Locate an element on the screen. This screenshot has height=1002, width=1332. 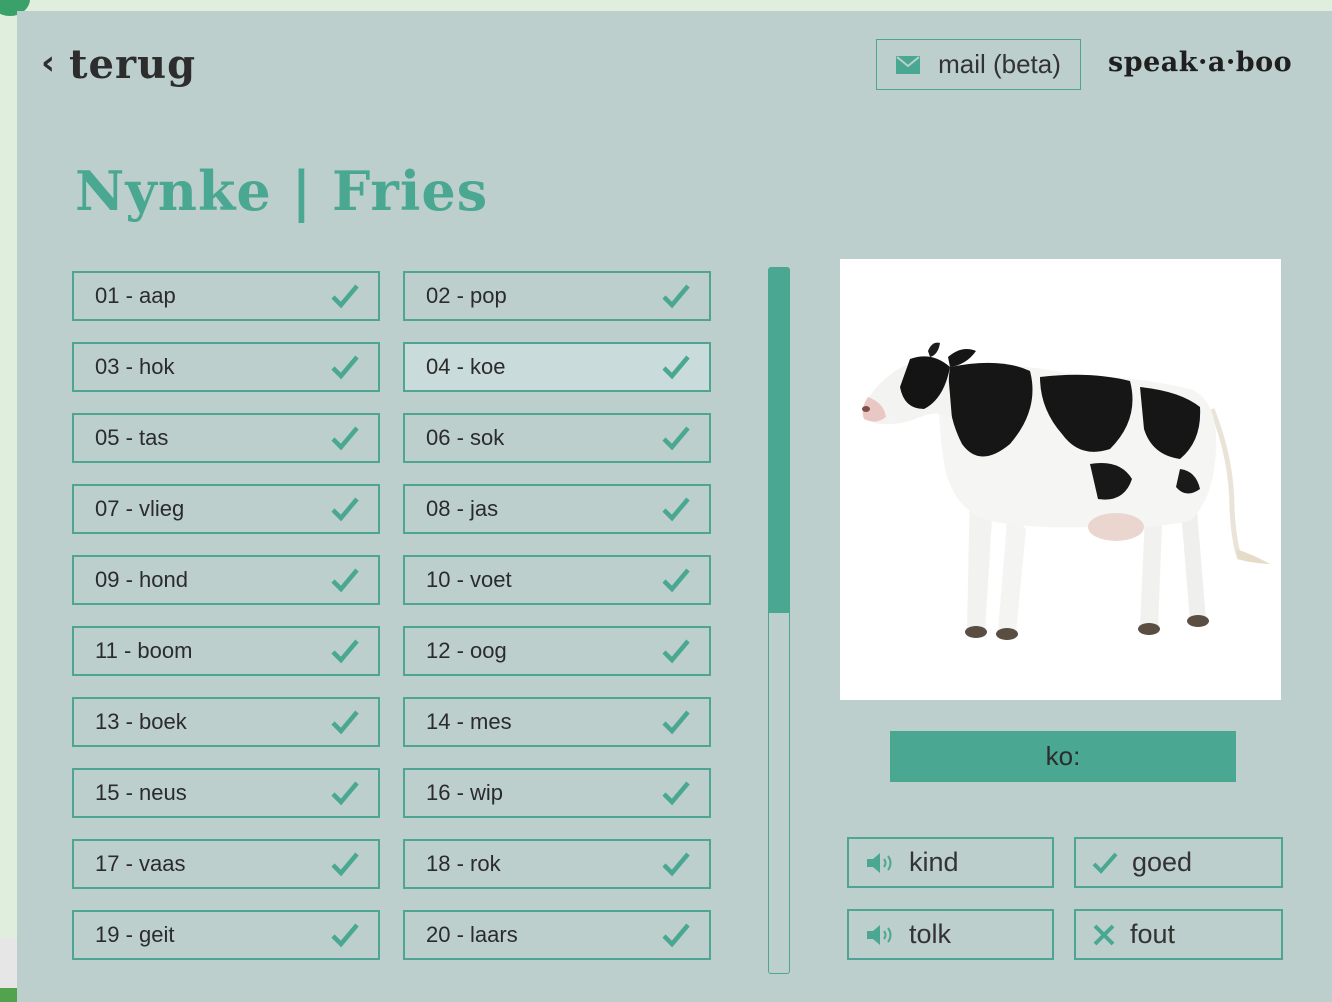
word-label: 16 - wip is located at coordinates (465, 792).